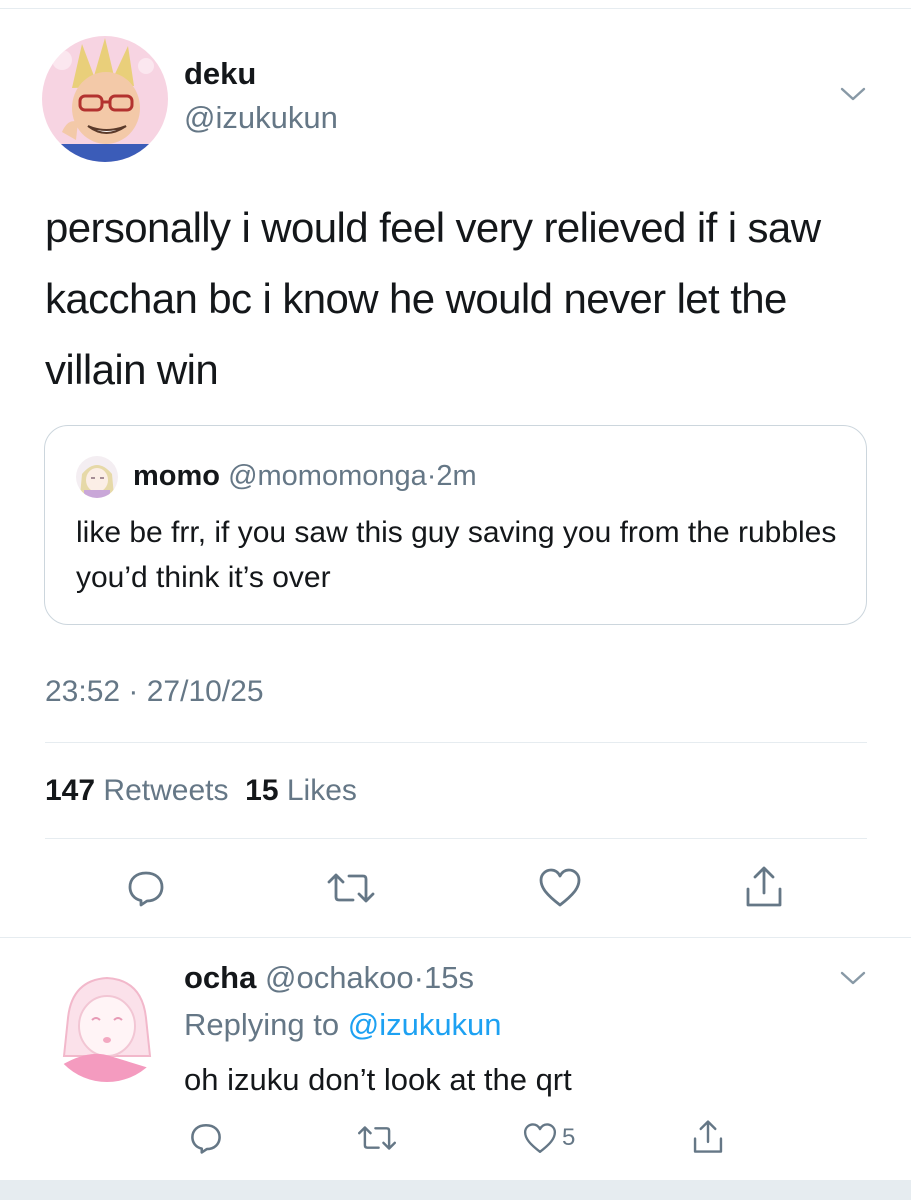 The image size is (911, 1200). I want to click on author-avatar, so click(105, 99).